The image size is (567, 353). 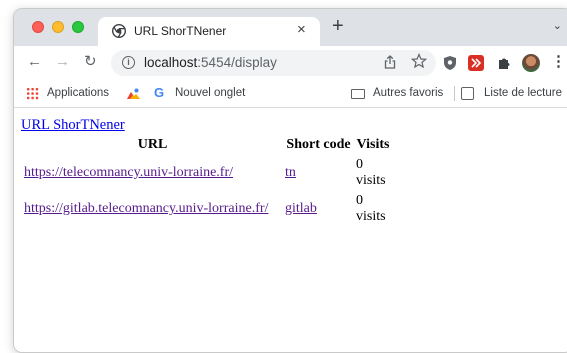 I want to click on avatar, so click(x=531, y=63).